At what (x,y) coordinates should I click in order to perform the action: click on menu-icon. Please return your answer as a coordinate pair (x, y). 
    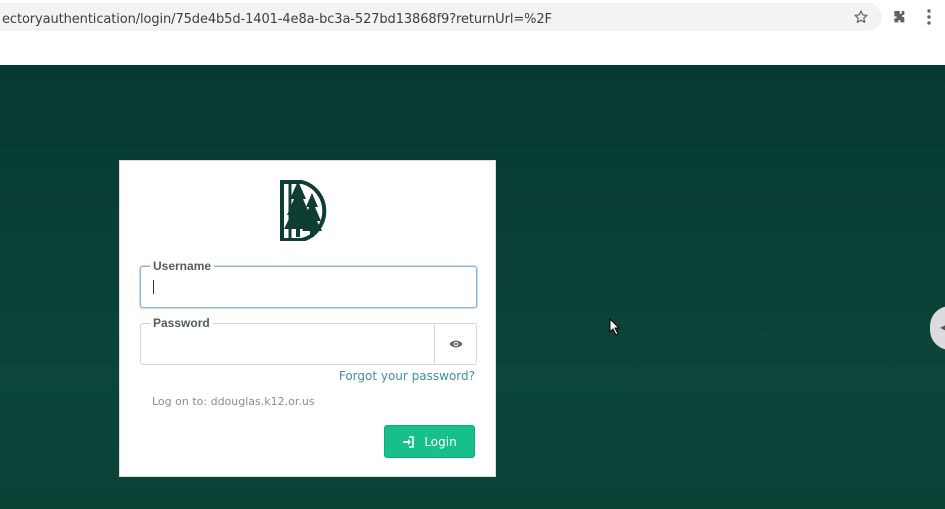
    Looking at the image, I should click on (929, 17).